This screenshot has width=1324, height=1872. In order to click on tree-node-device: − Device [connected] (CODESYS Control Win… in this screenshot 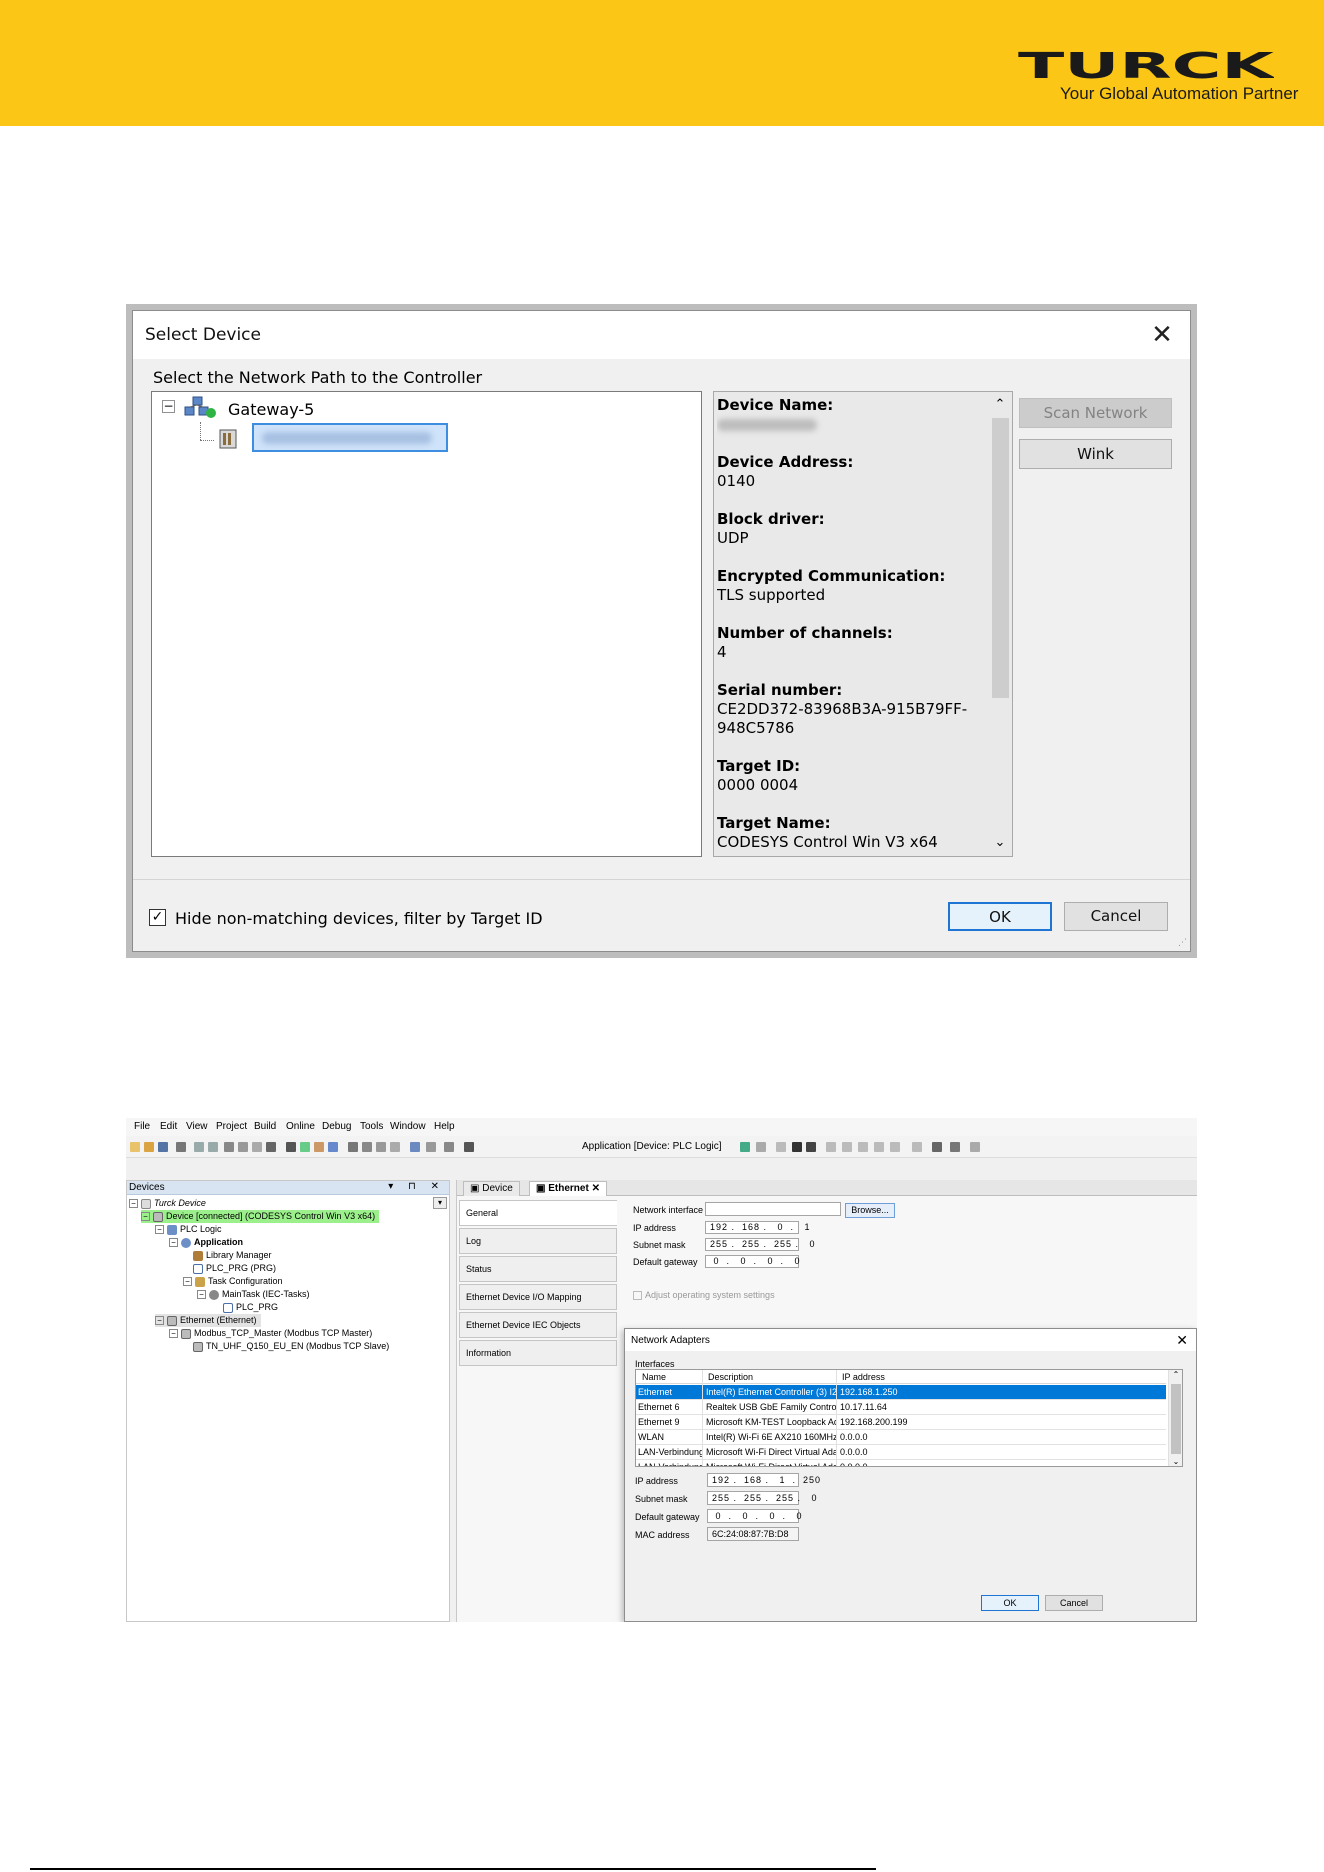, I will do `click(260, 1216)`.